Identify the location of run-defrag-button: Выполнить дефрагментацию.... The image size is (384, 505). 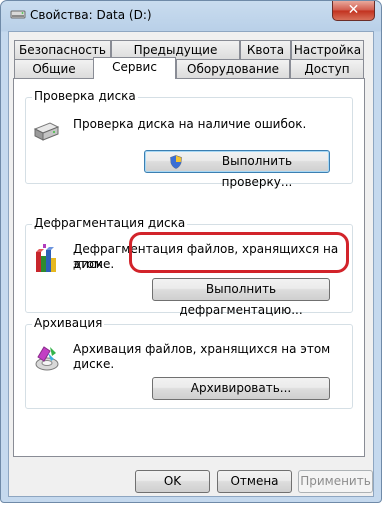
(241, 297).